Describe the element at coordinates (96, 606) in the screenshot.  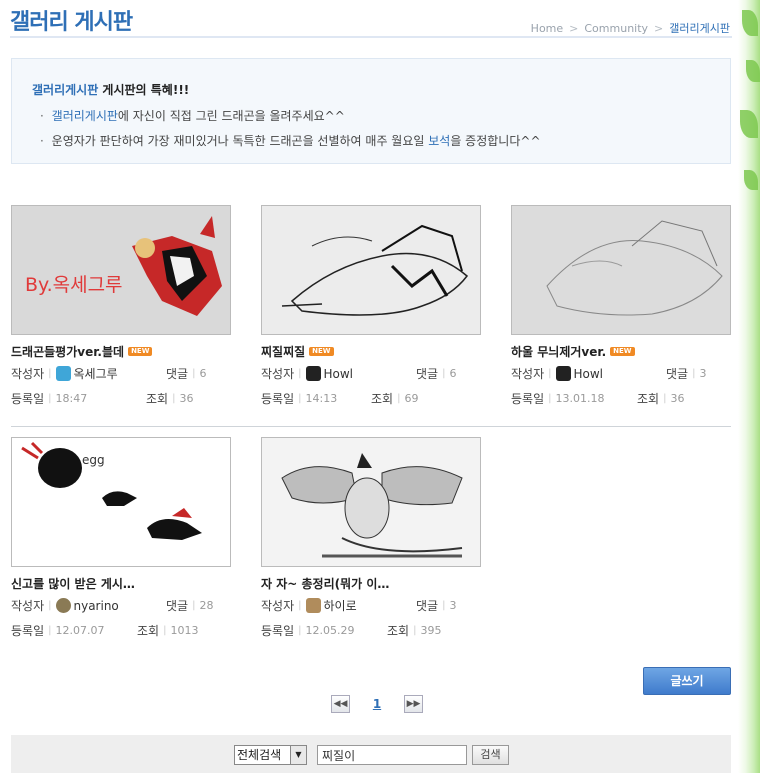
I see `author-text: nyarino` at that location.